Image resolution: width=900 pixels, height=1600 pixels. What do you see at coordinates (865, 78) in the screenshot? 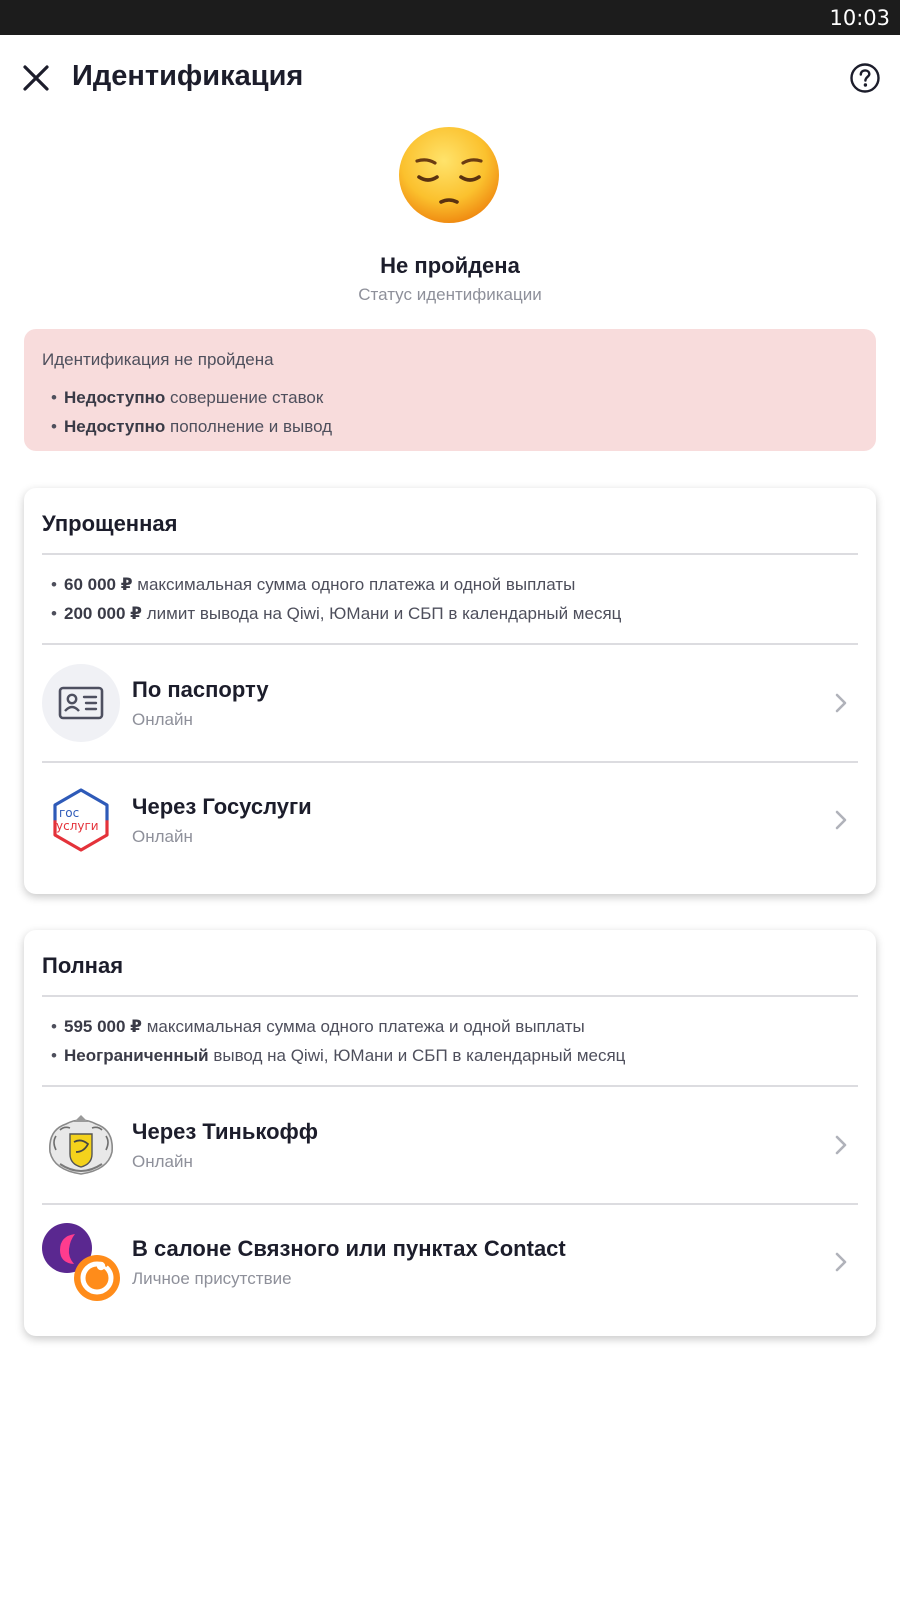
I see `help-icon` at bounding box center [865, 78].